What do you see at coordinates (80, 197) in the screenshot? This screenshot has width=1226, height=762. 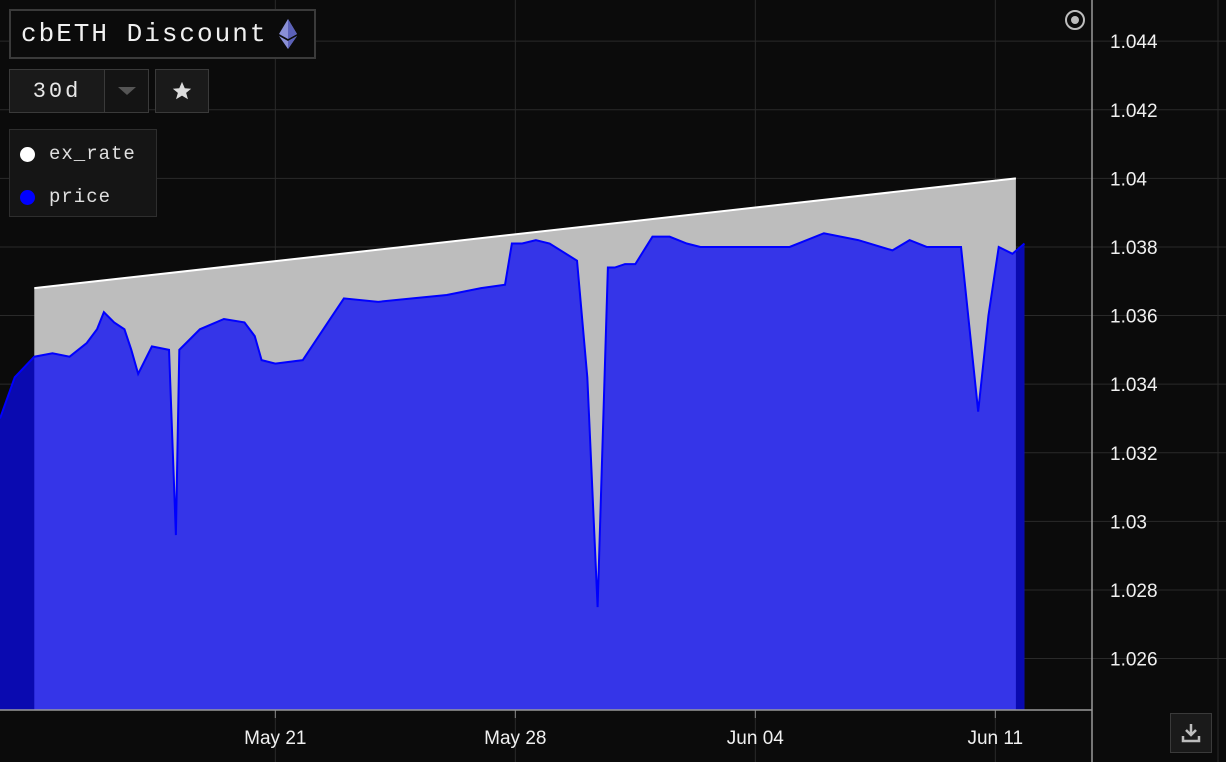 I see `legend-label-price: price` at bounding box center [80, 197].